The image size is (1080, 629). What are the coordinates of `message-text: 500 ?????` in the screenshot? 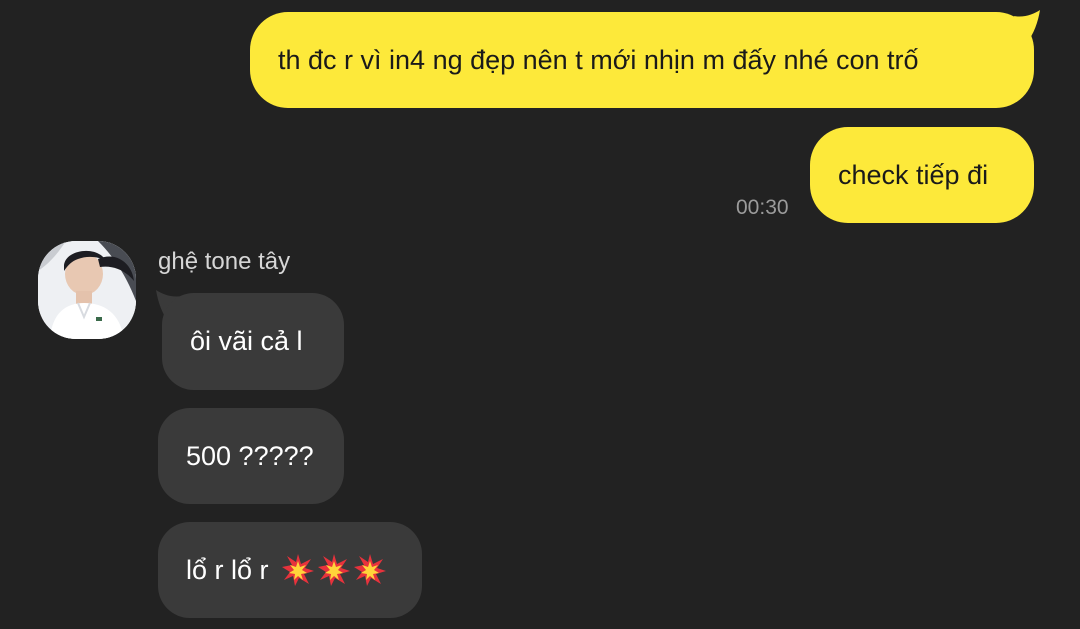 It's located at (250, 455).